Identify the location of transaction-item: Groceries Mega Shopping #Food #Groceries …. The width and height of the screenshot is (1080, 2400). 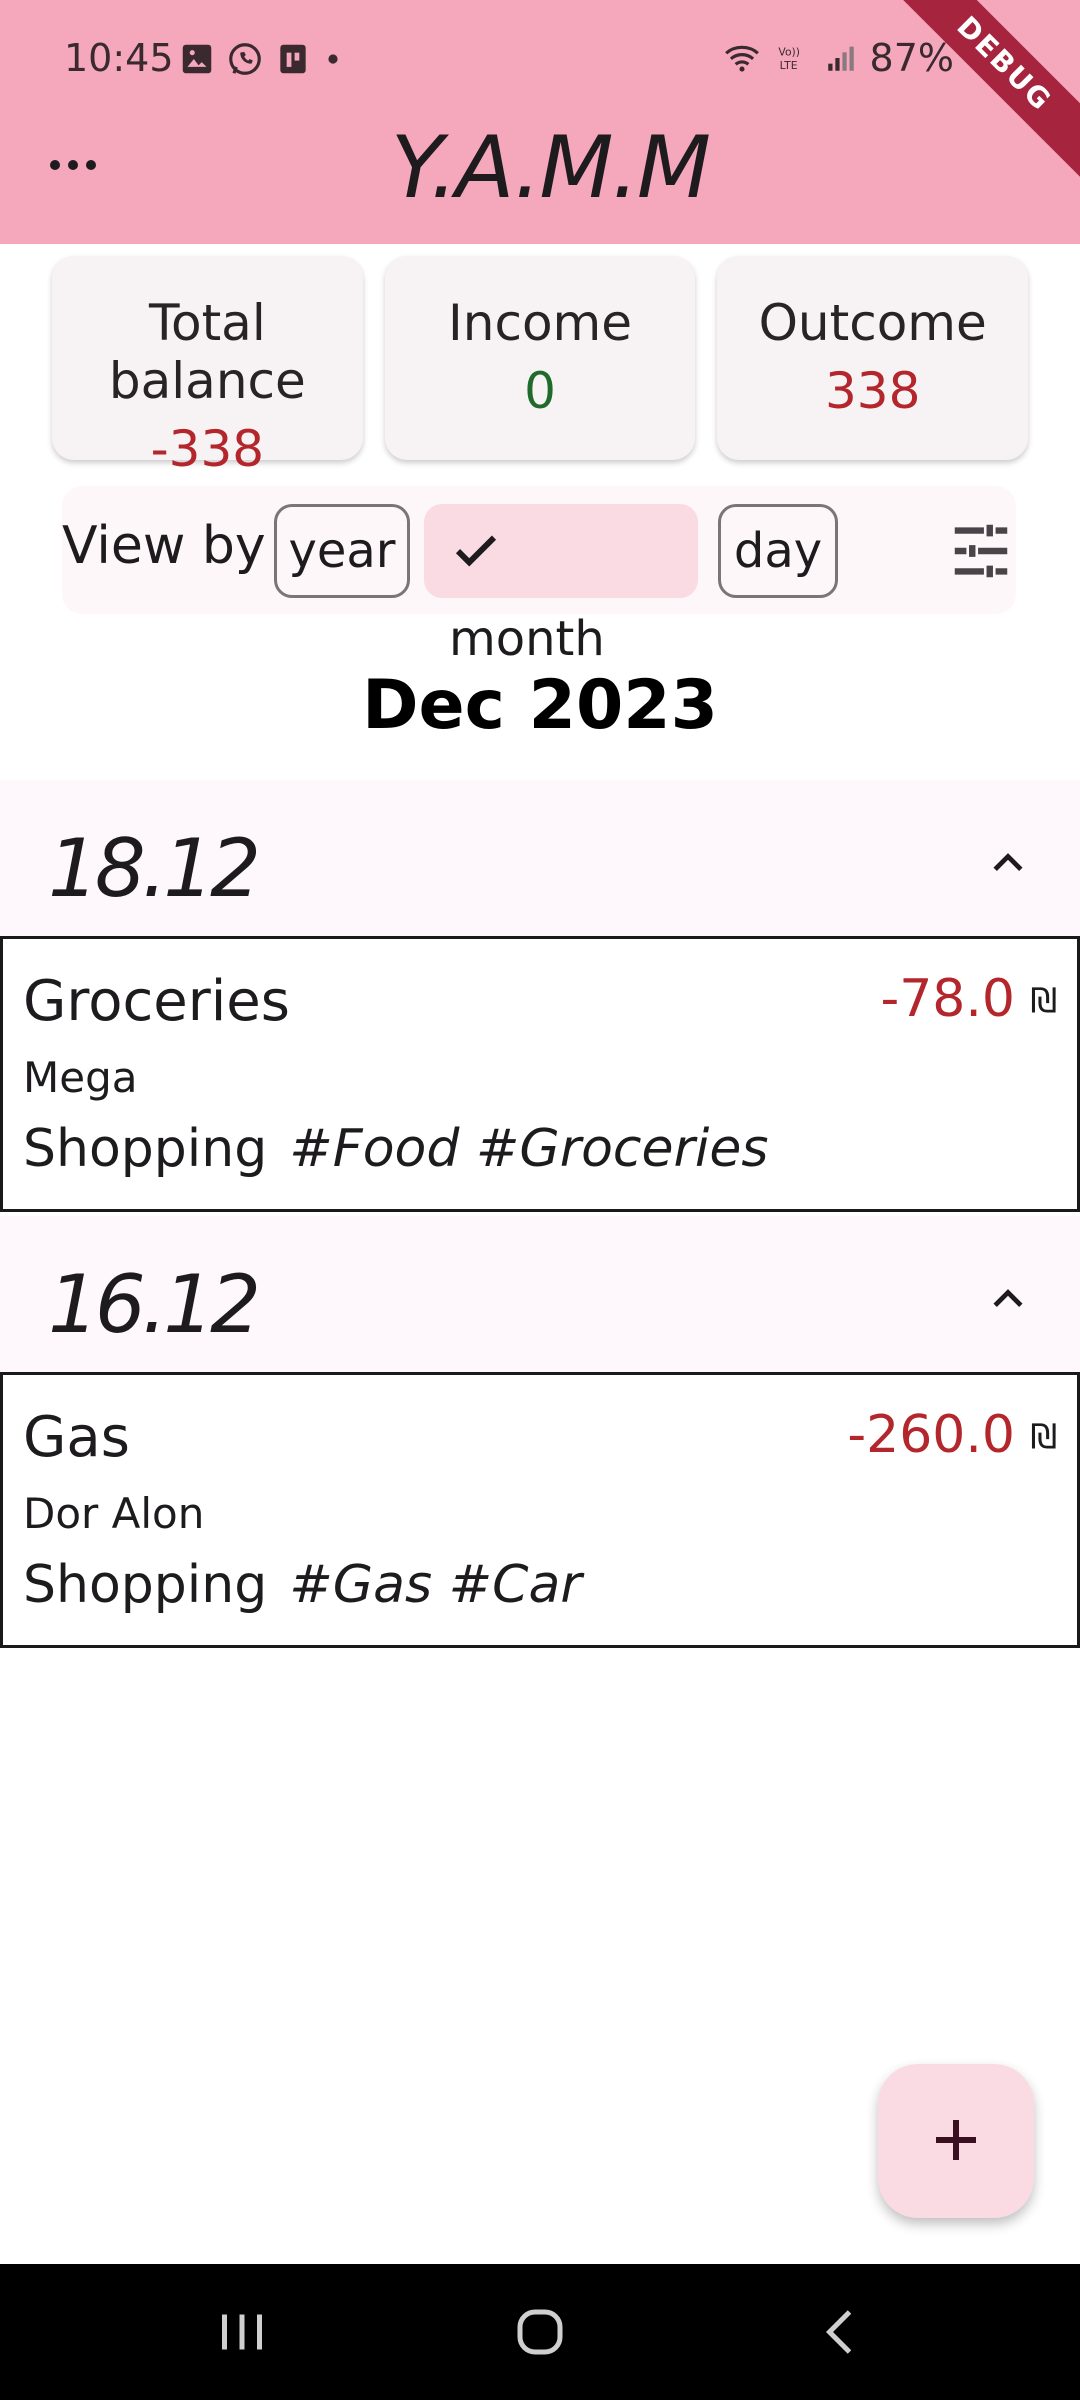
(540, 1074).